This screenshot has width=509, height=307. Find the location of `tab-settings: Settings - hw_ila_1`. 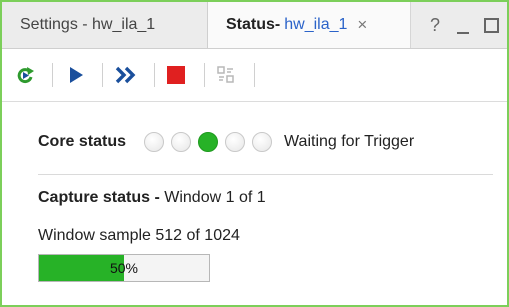

tab-settings: Settings - hw_ila_1 is located at coordinates (105, 25).